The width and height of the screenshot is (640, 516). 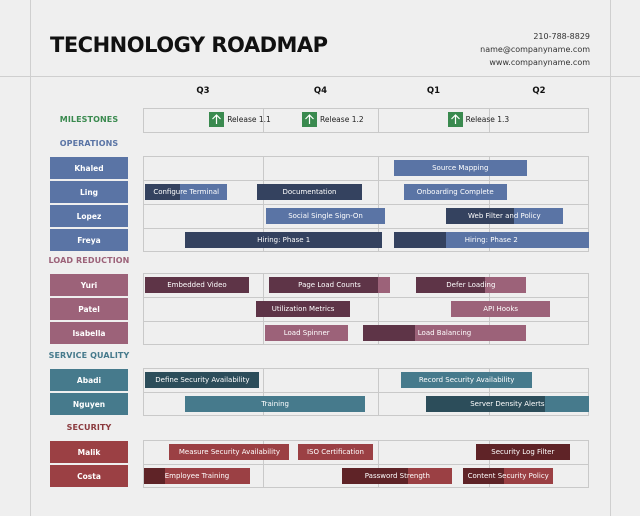 I want to click on milestone-label: Release 1.1, so click(x=249, y=119).